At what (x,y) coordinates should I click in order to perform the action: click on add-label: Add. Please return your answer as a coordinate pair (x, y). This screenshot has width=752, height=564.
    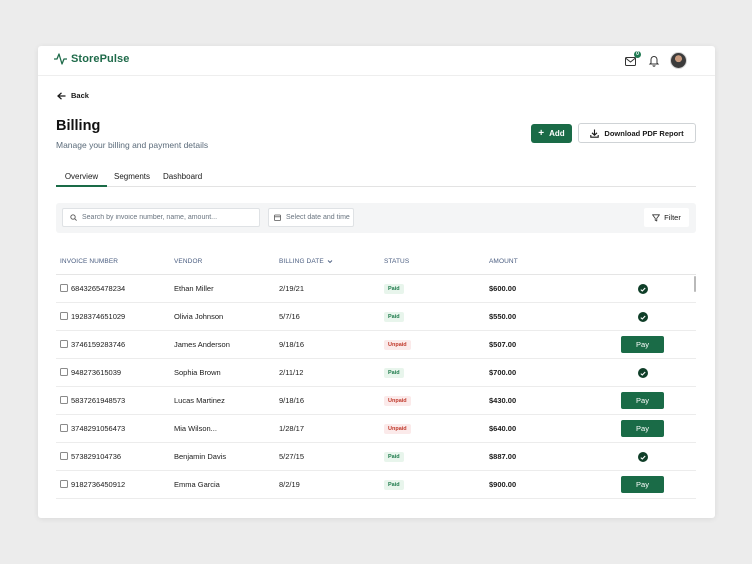
    Looking at the image, I should click on (557, 133).